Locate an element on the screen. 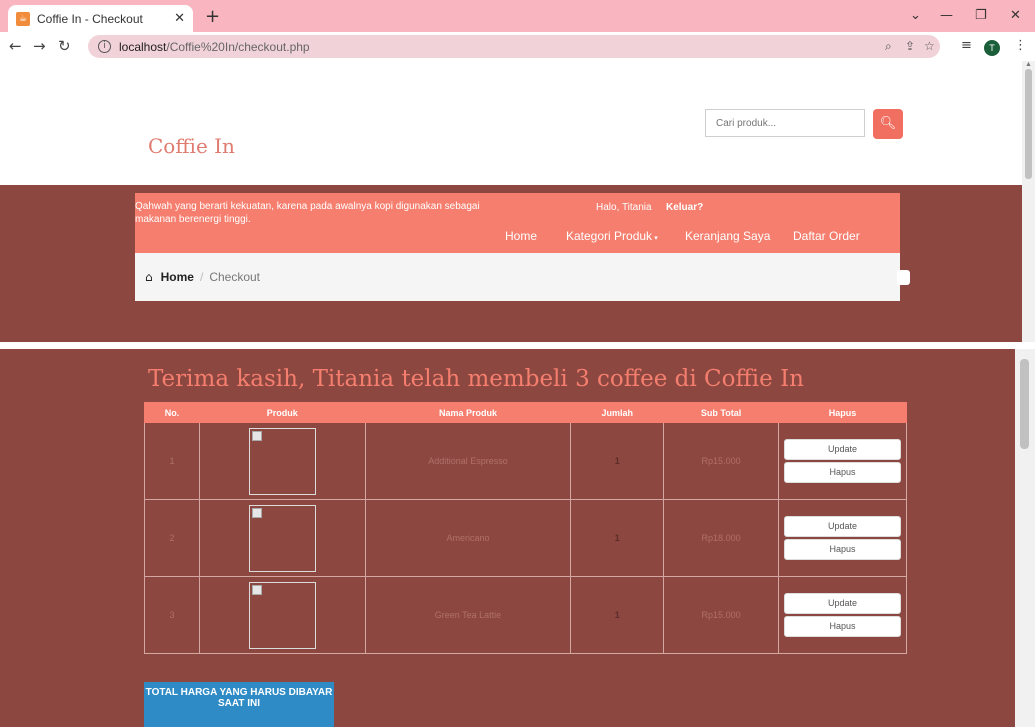 This screenshot has width=1035, height=727. total-price-button: TOTAL HARGA YANG HARUS DIBAYAR SAAT INI is located at coordinates (239, 704).